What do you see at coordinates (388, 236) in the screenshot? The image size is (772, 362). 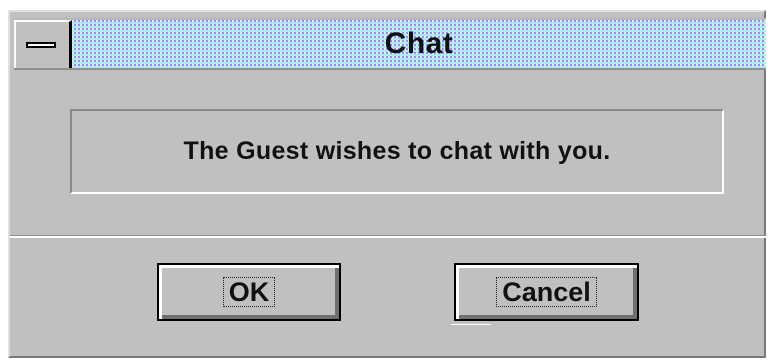 I see `divider` at bounding box center [388, 236].